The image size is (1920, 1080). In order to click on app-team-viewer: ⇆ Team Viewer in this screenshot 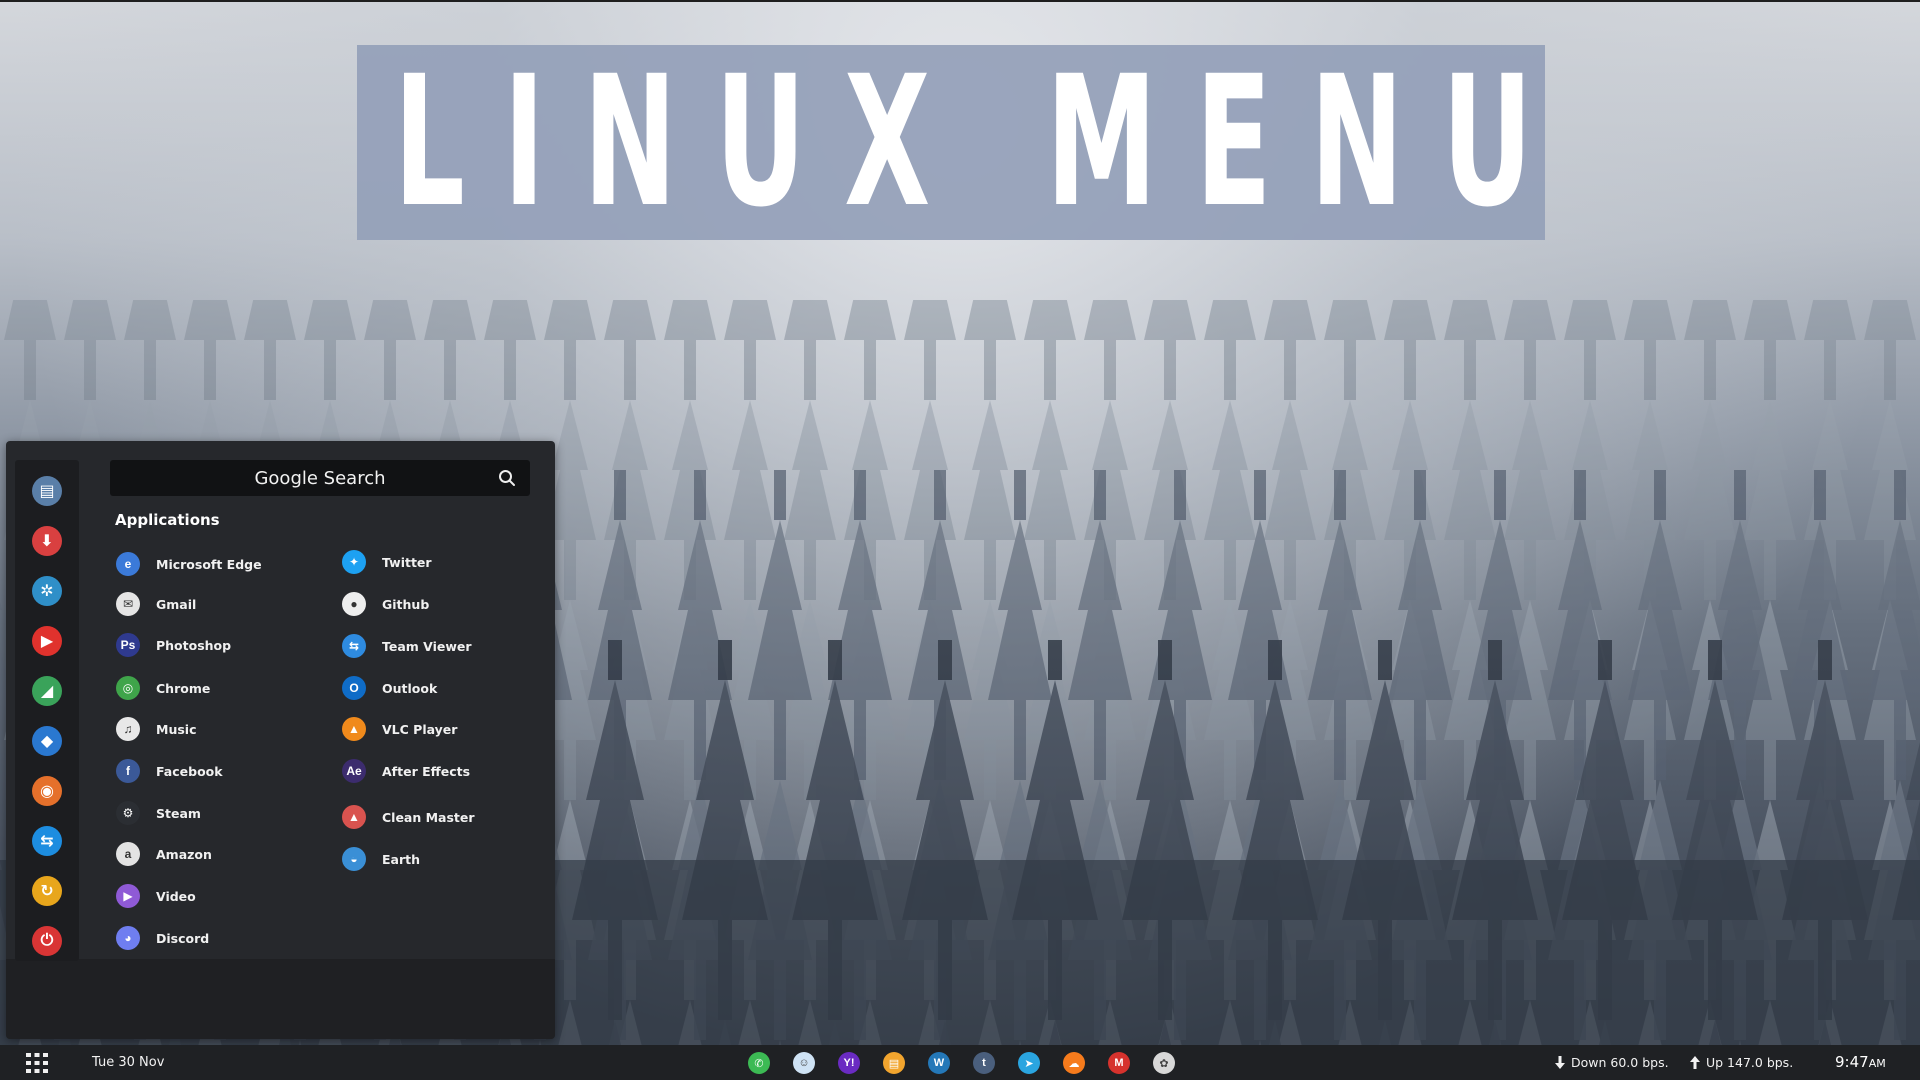, I will do `click(407, 646)`.